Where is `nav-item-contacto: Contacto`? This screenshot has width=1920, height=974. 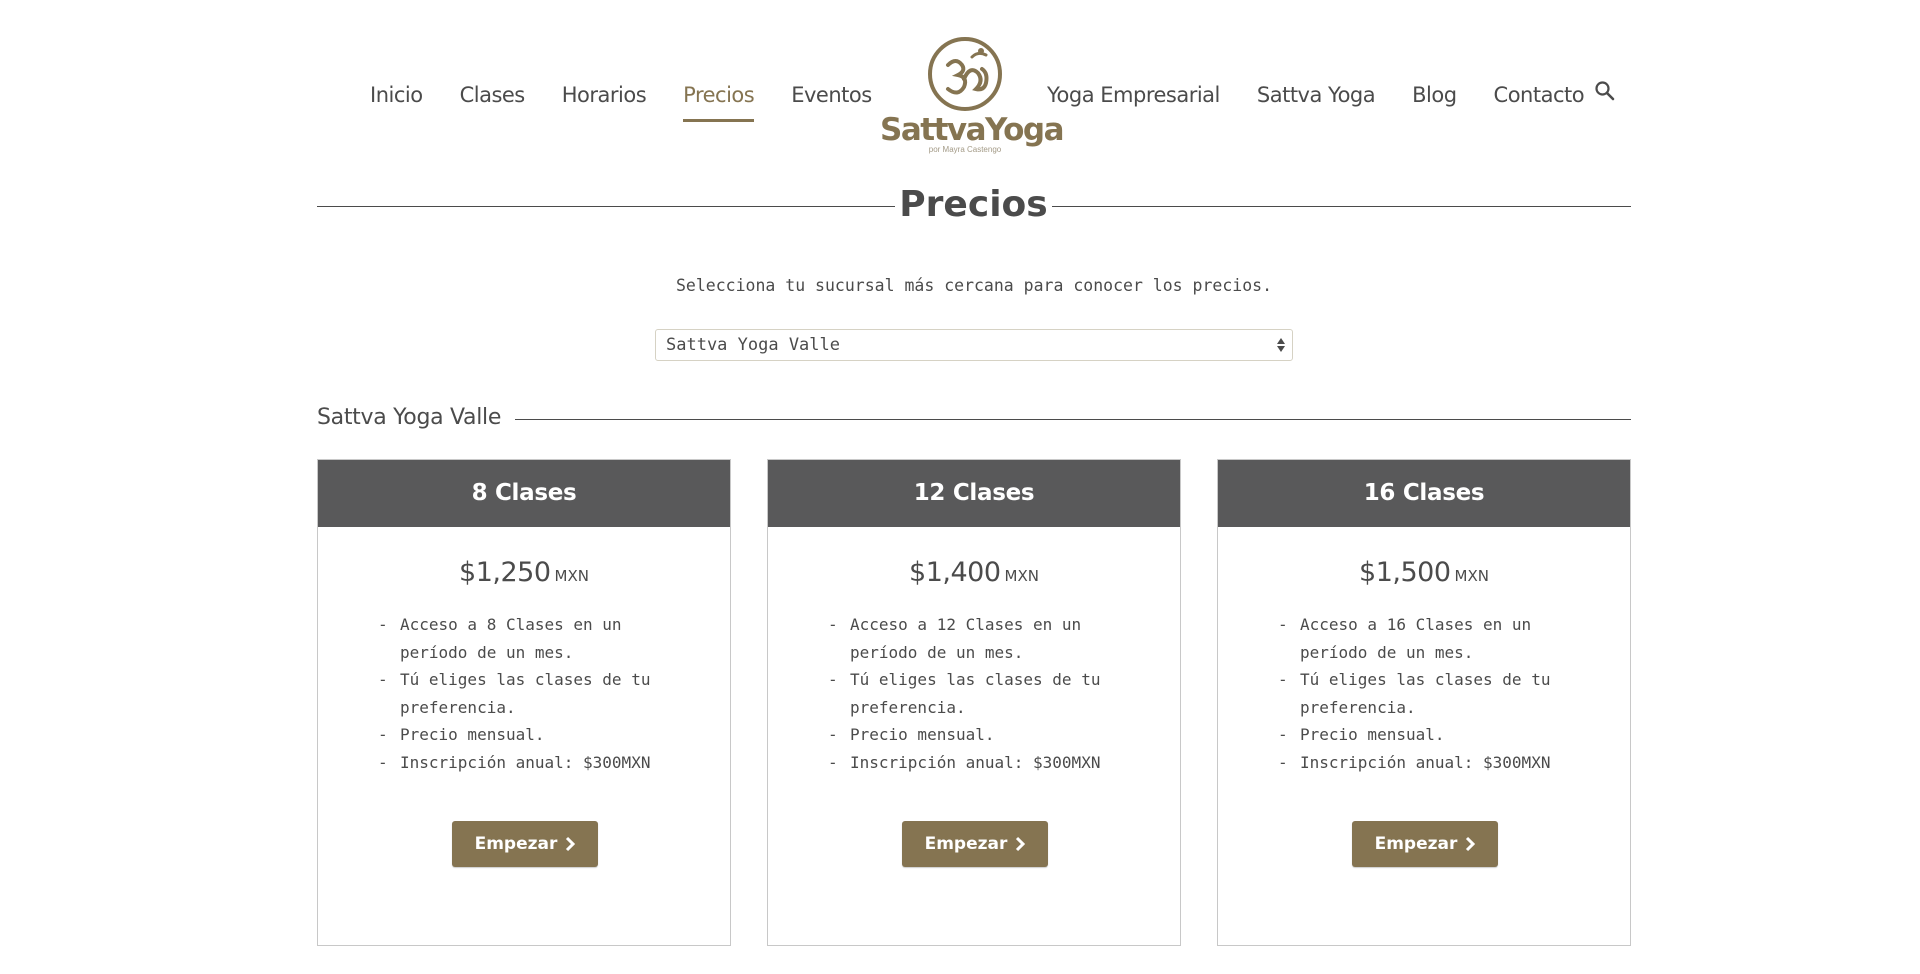 nav-item-contacto: Contacto is located at coordinates (1539, 95).